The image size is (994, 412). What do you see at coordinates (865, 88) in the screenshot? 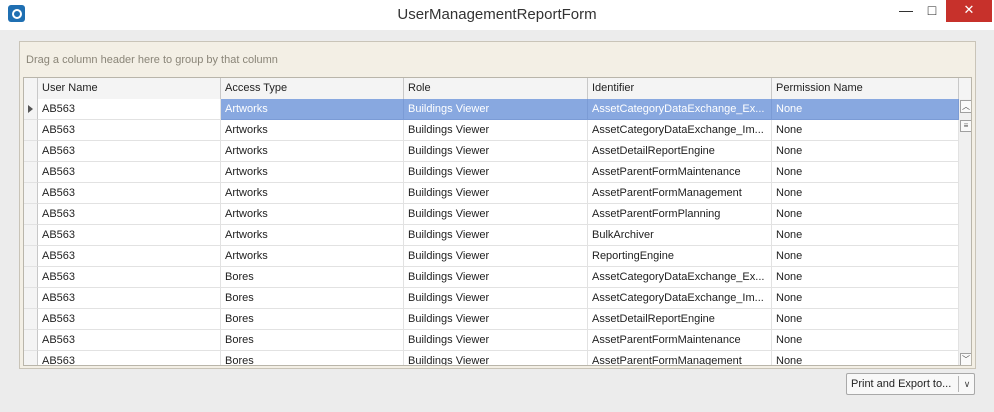
I see `column-header-permission-name: Permission Name` at bounding box center [865, 88].